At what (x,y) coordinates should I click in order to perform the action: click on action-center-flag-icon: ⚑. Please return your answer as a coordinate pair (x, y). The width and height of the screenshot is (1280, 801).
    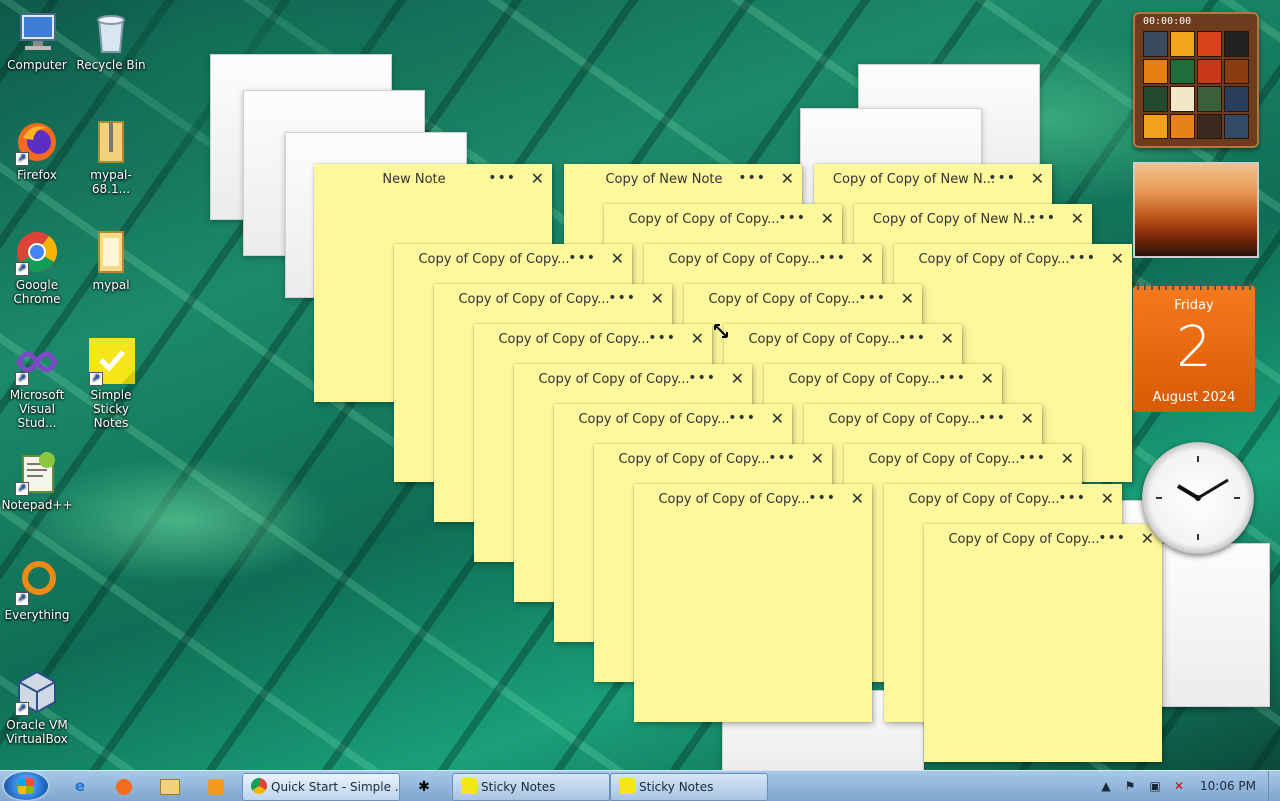
    Looking at the image, I should click on (1130, 786).